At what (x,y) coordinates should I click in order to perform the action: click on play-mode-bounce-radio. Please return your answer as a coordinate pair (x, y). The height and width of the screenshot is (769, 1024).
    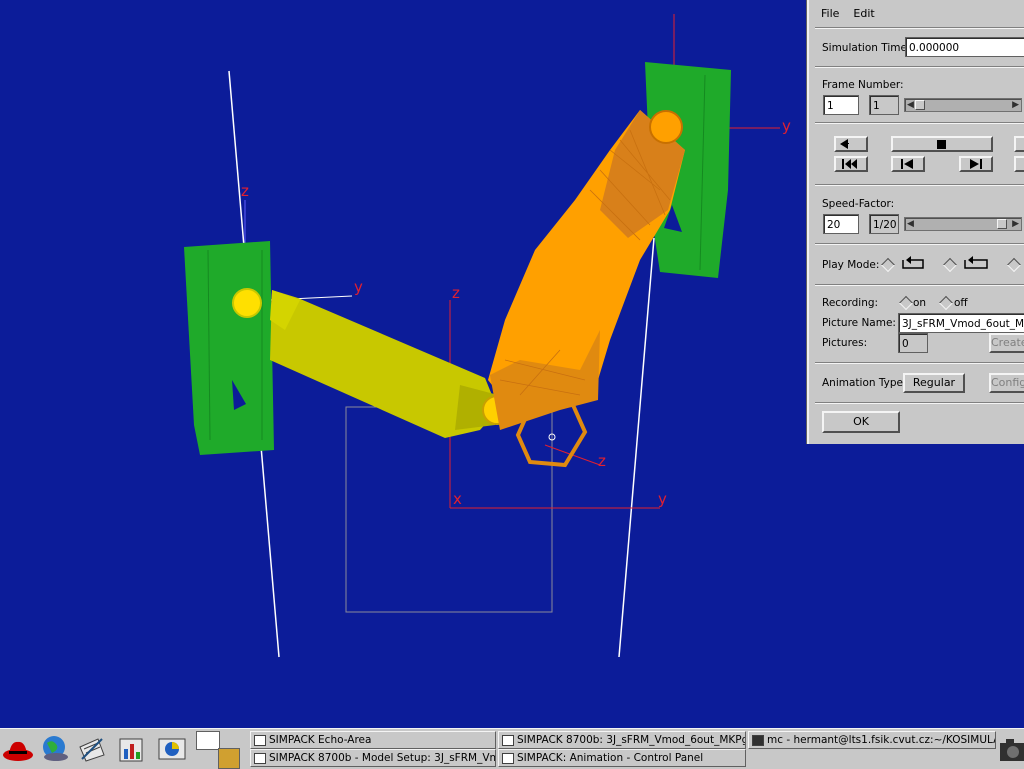
    Looking at the image, I should click on (1014, 265).